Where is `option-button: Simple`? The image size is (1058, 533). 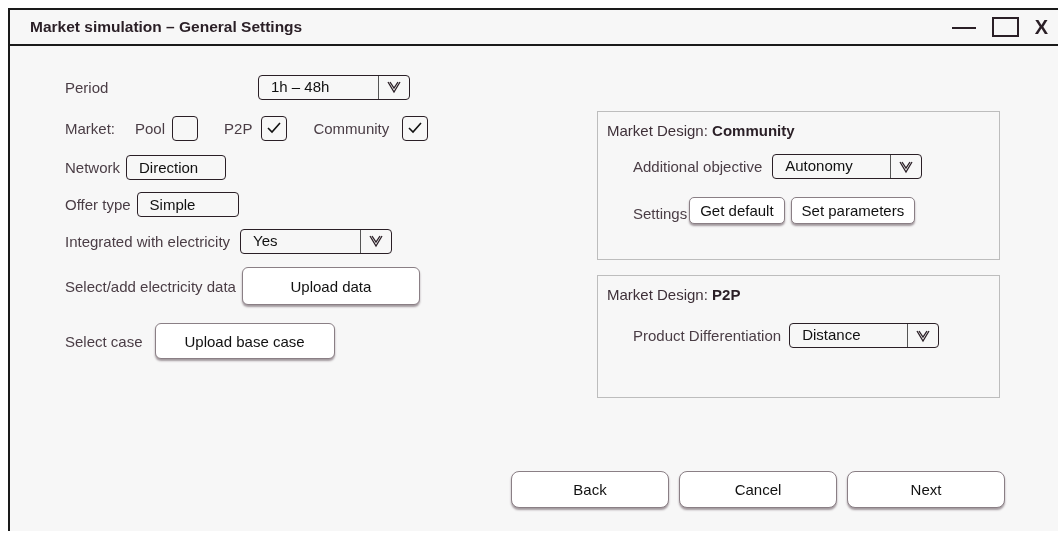
option-button: Simple is located at coordinates (187, 204).